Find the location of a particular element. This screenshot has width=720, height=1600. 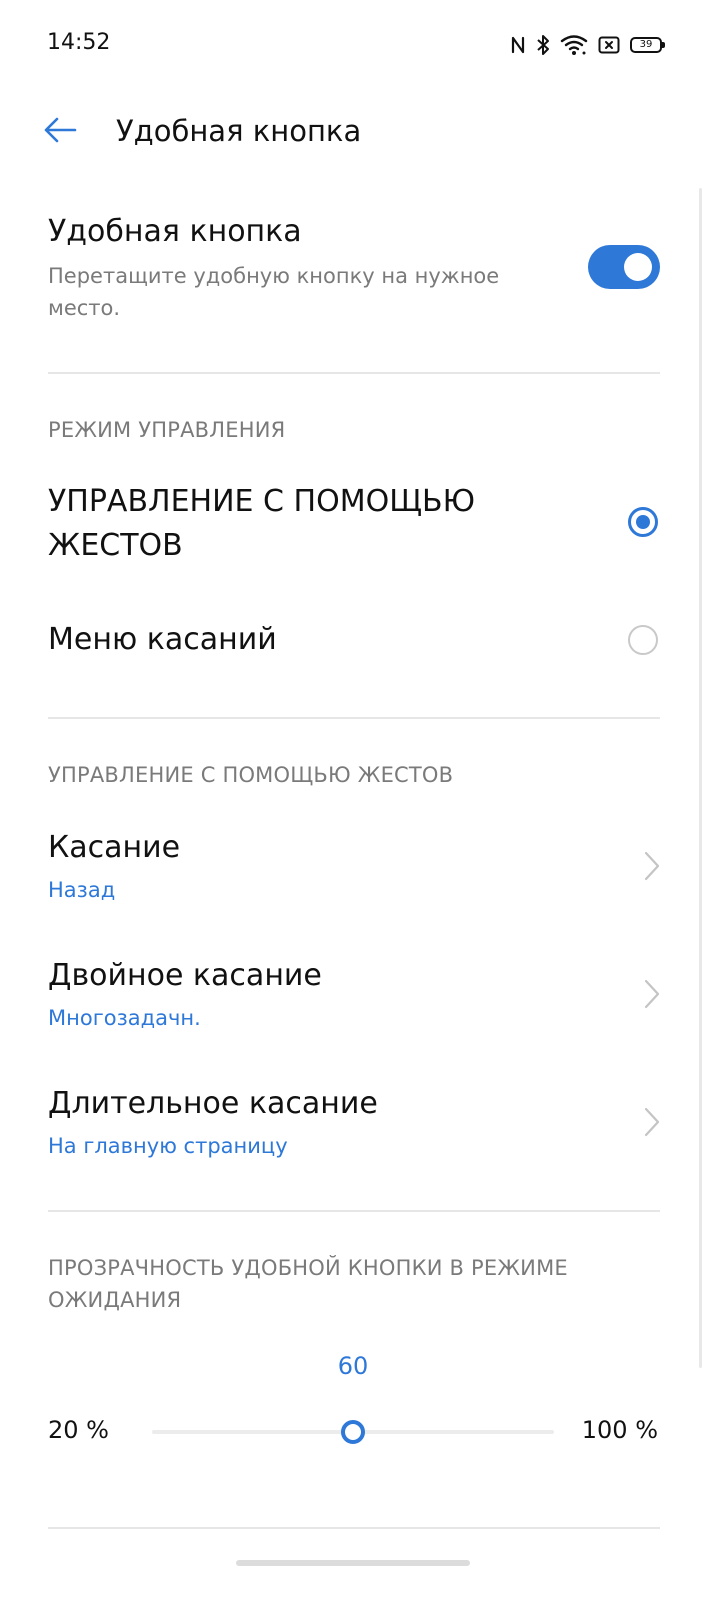

nfc-icon is located at coordinates (518, 45).